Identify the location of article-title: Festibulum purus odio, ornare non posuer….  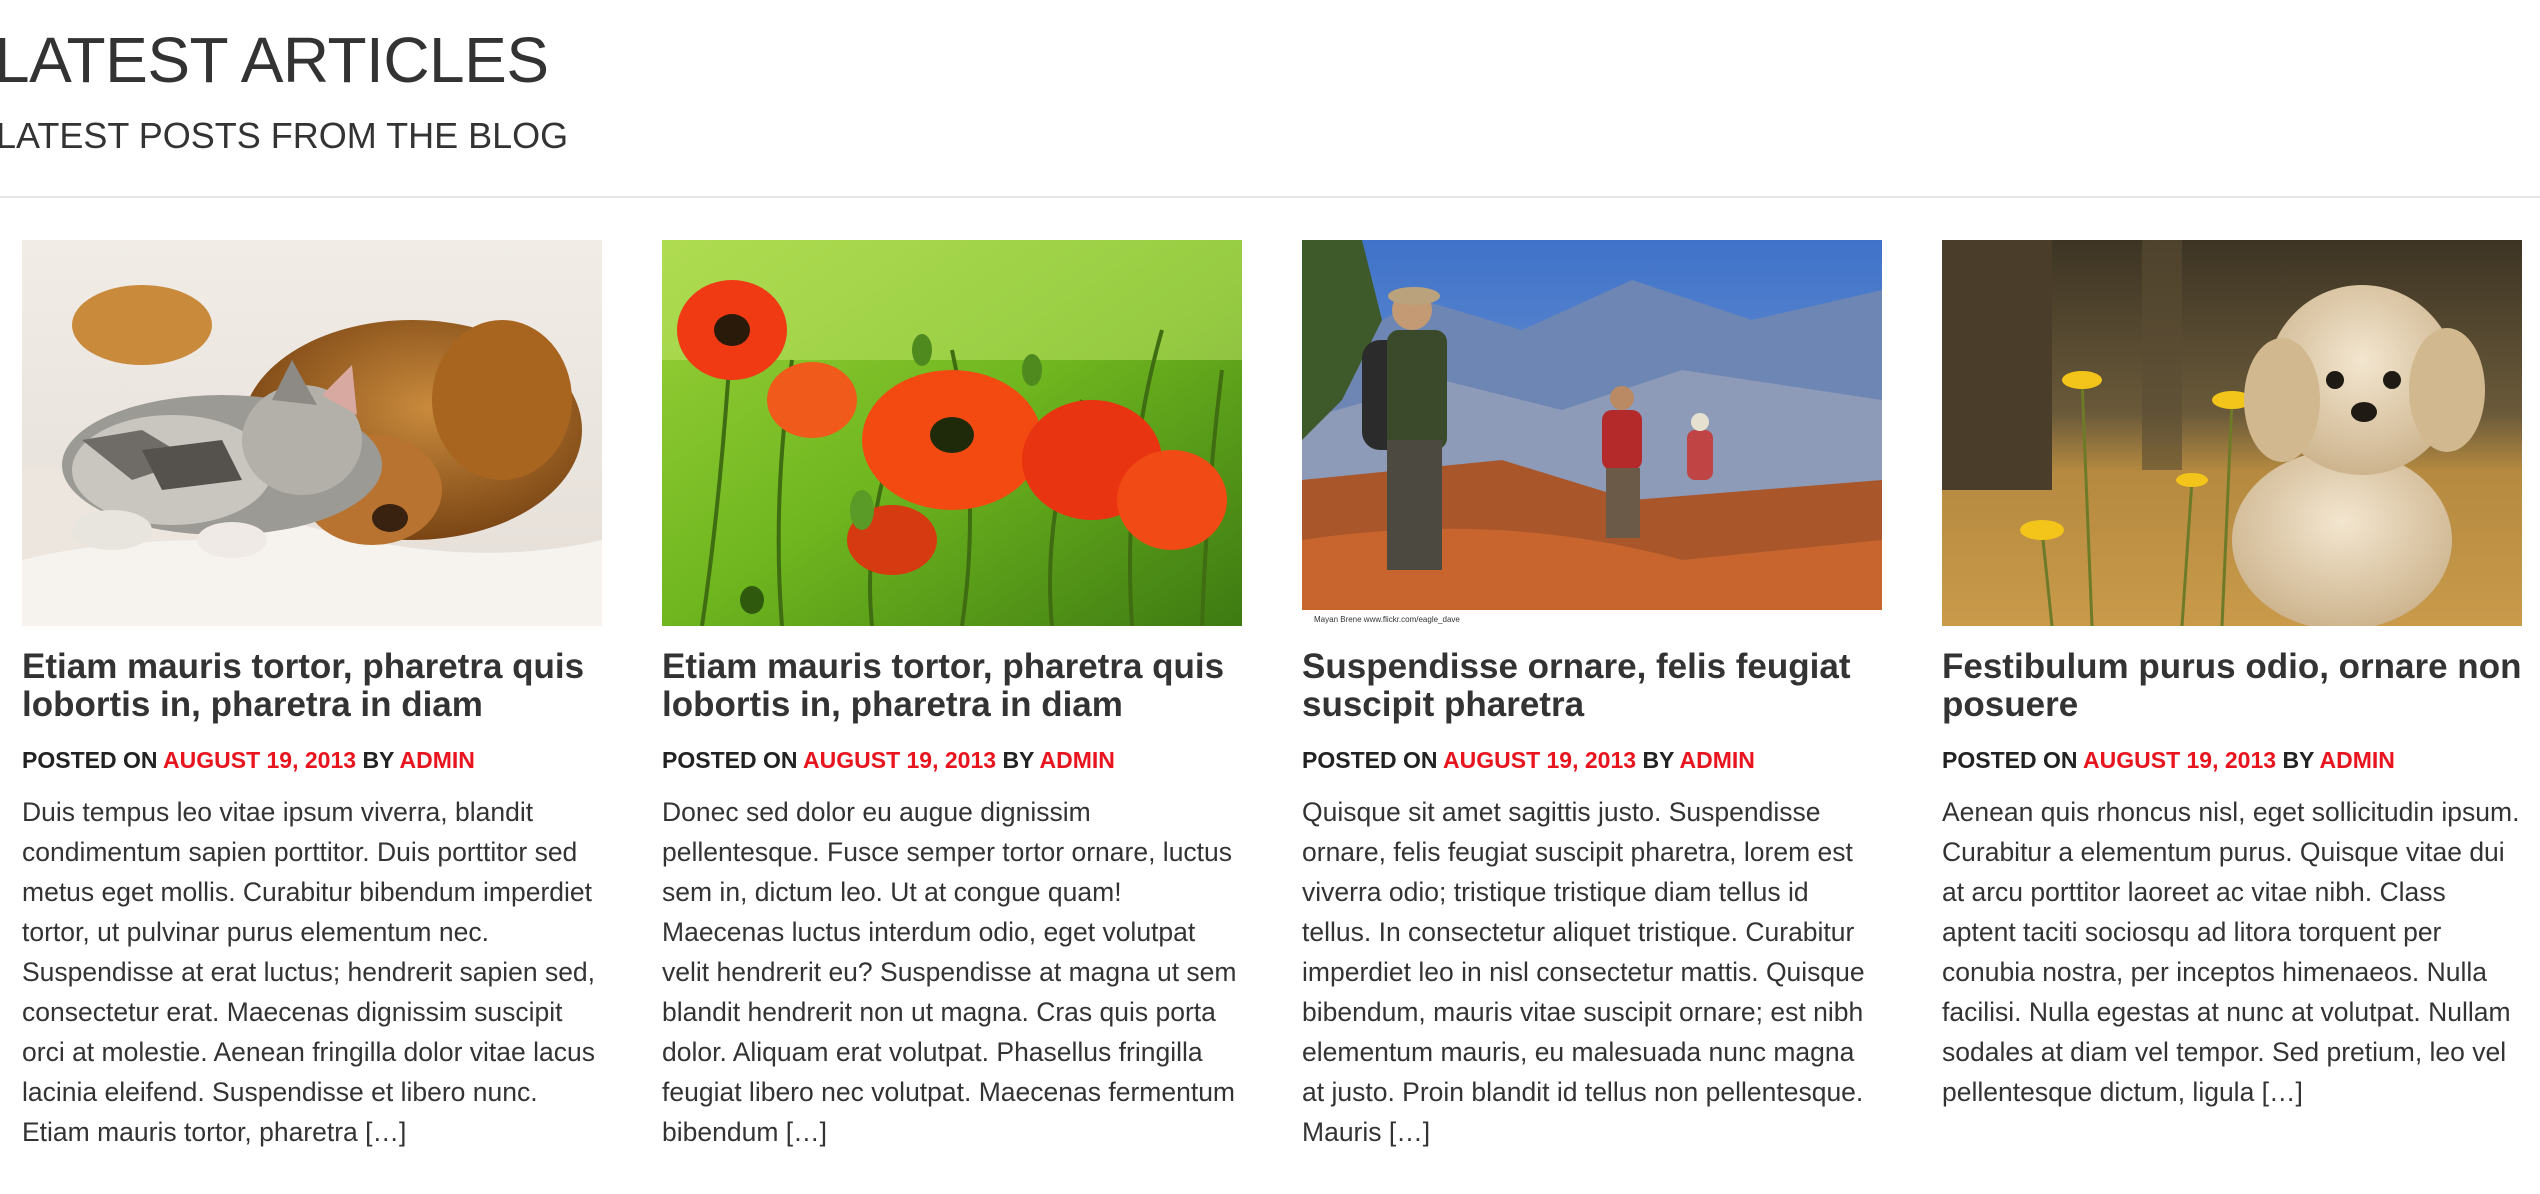
(2232, 686).